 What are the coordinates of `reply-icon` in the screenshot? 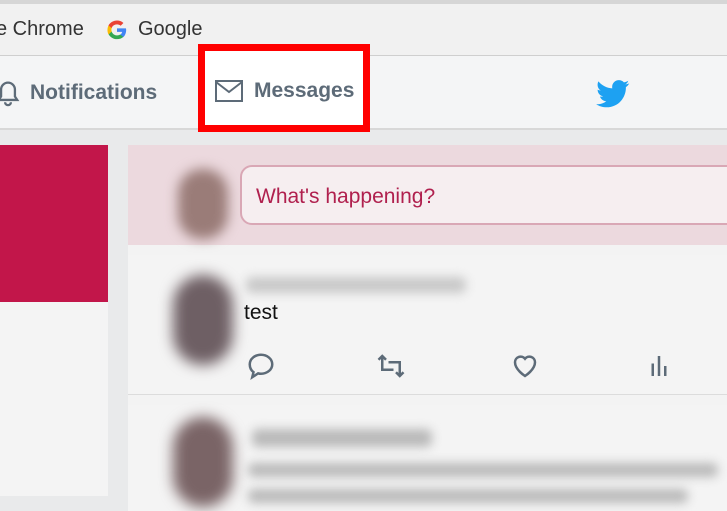 It's located at (261, 366).